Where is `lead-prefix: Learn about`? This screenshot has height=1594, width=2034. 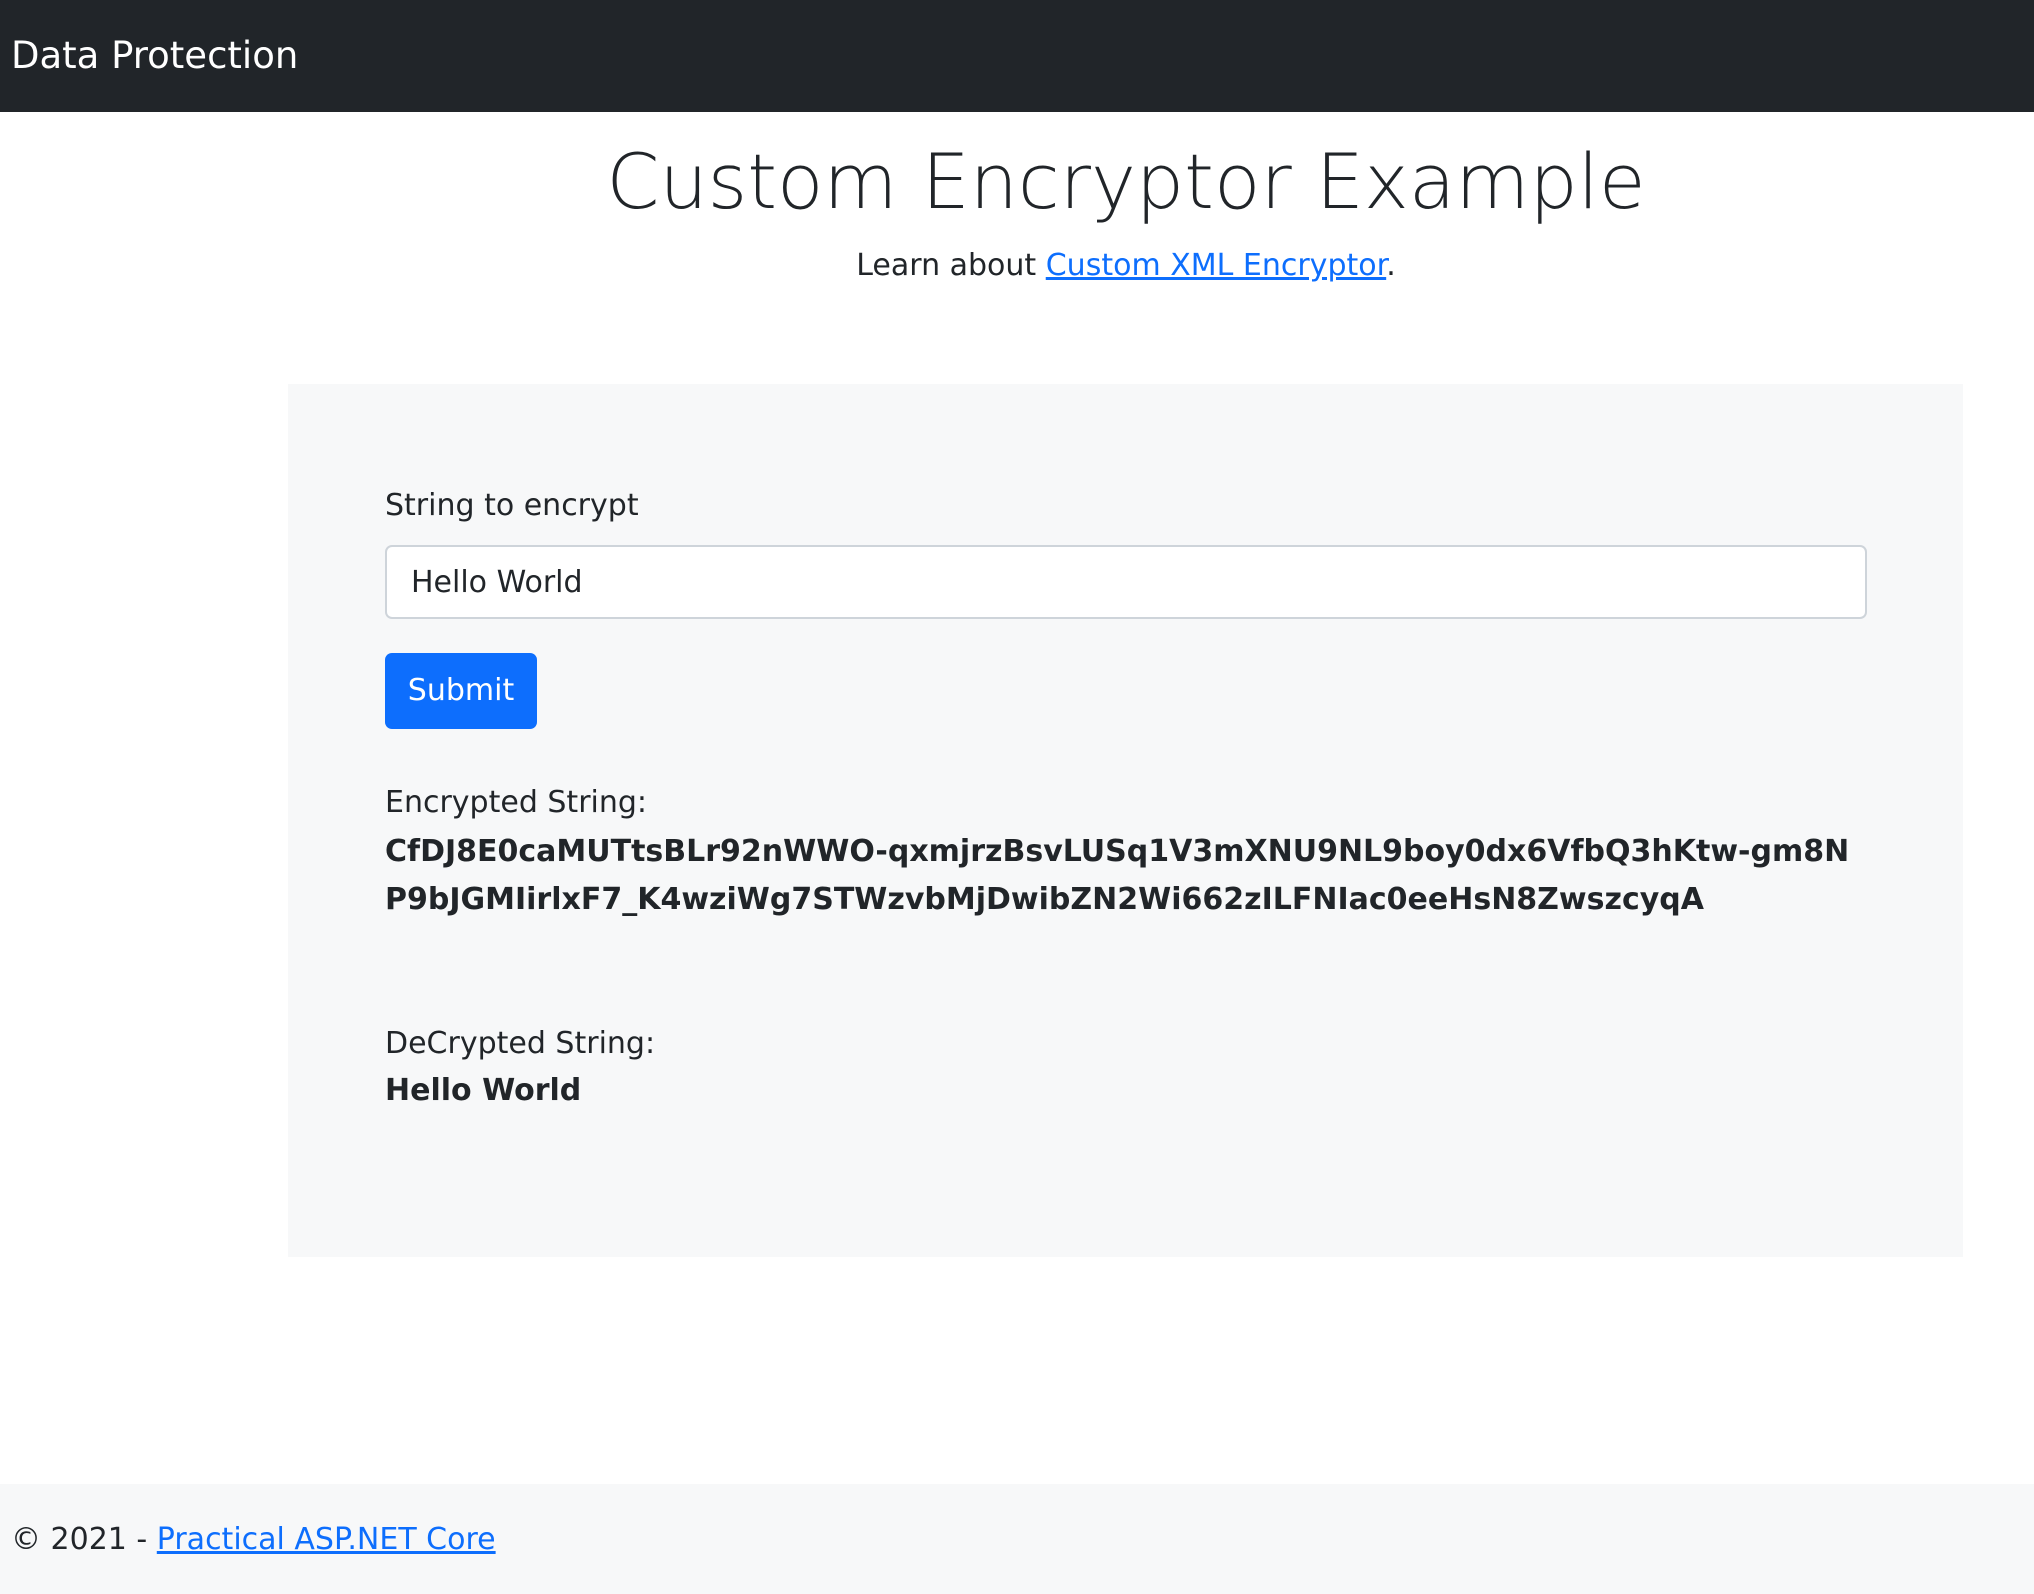 lead-prefix: Learn about is located at coordinates (951, 265).